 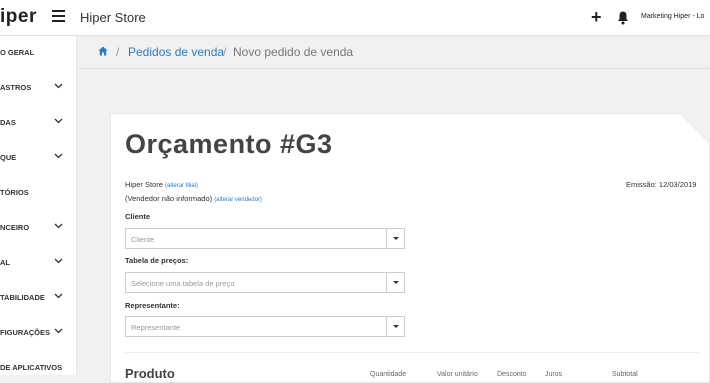 What do you see at coordinates (16, 87) in the screenshot?
I see `sidebar-item-label: ASTROS` at bounding box center [16, 87].